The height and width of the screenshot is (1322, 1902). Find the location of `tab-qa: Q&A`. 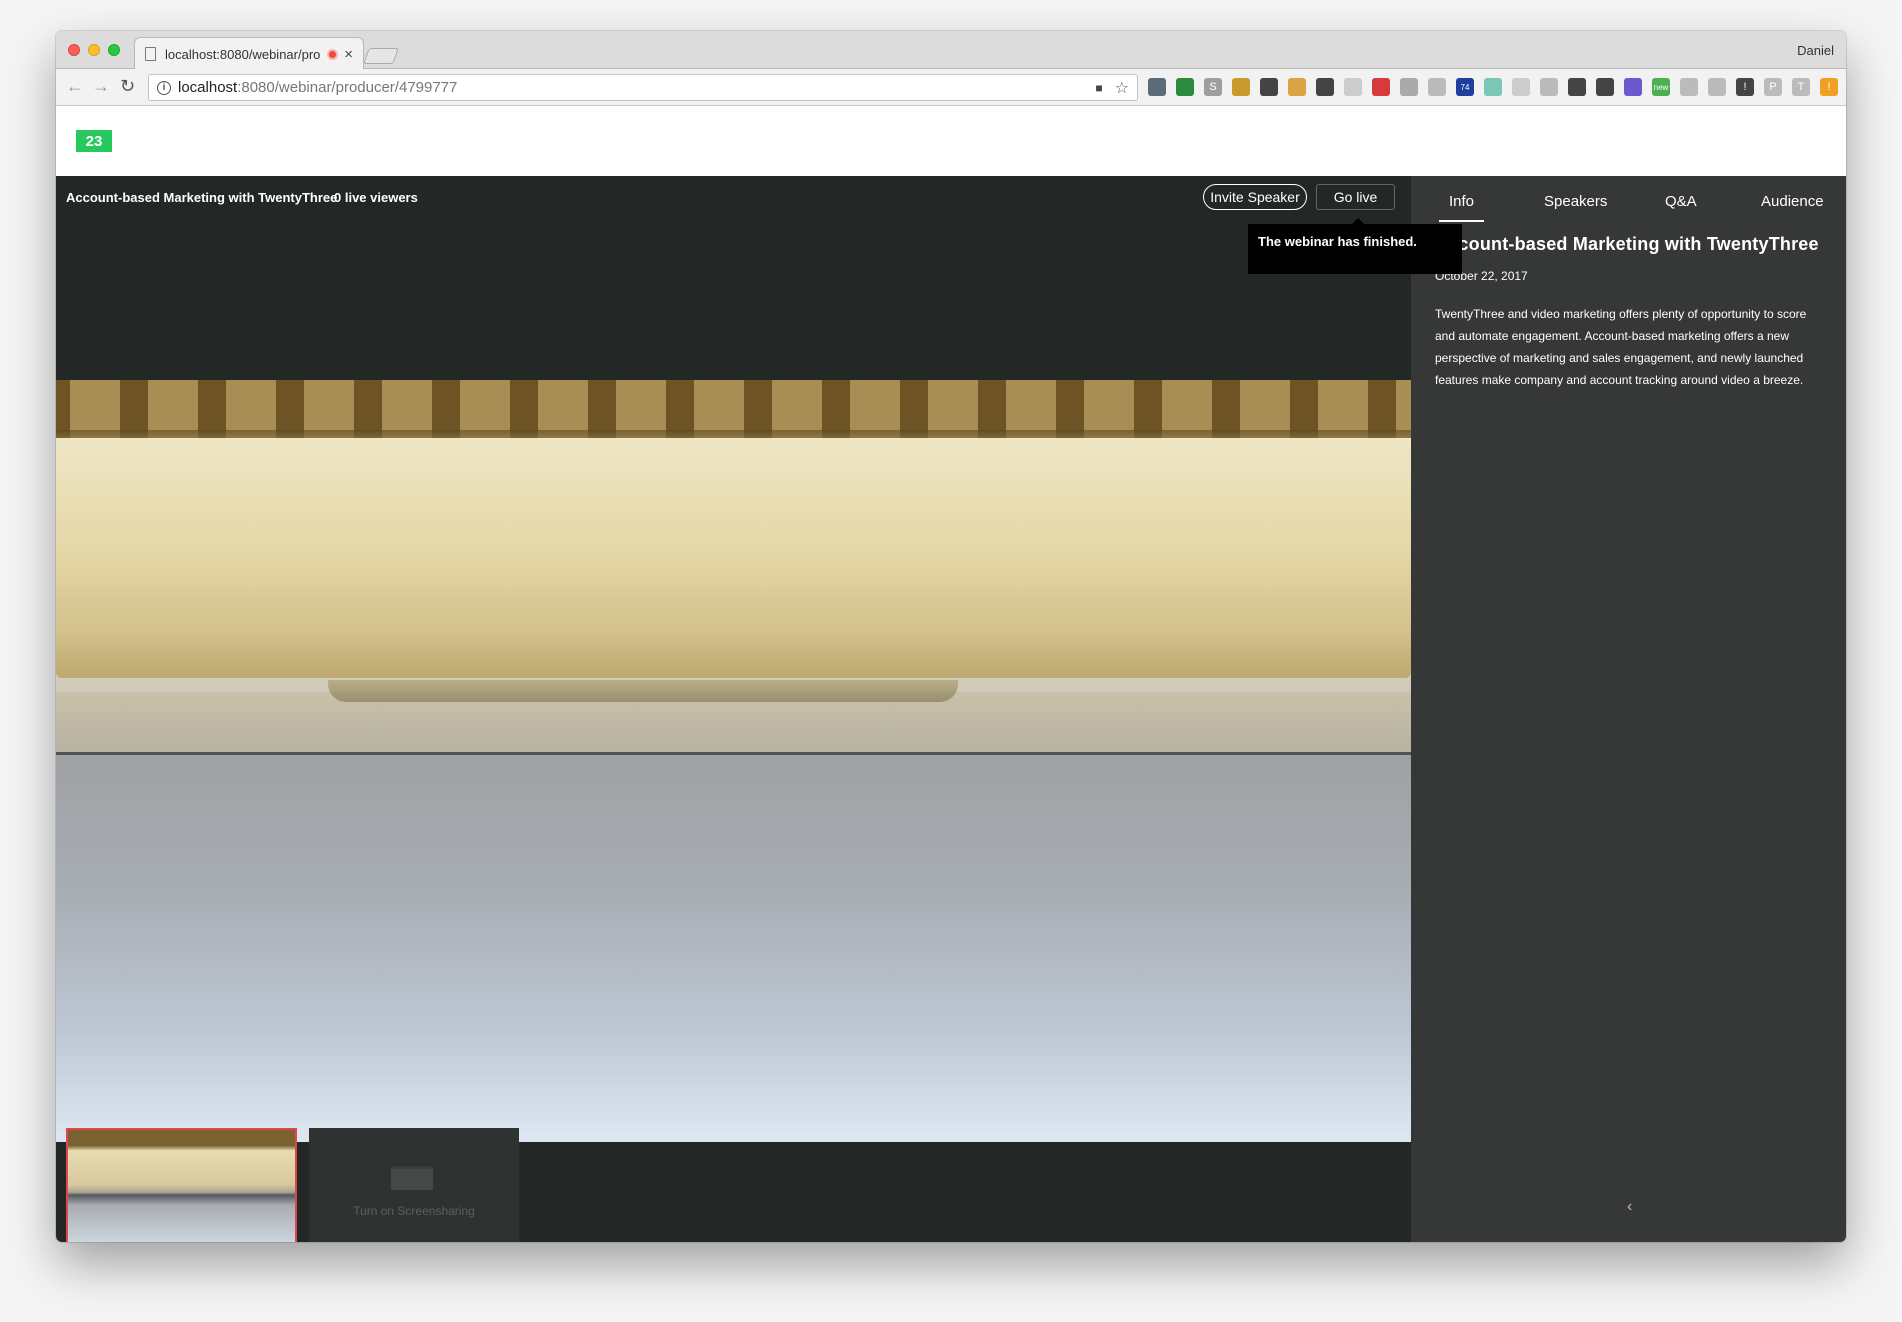

tab-qa: Q&A is located at coordinates (1681, 201).